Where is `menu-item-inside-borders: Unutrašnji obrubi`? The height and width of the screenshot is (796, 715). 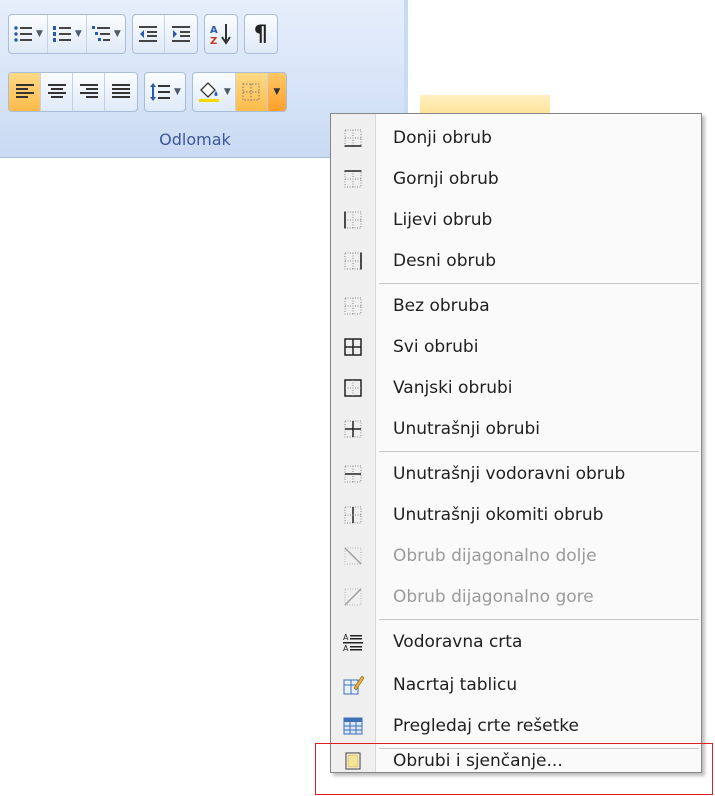 menu-item-inside-borders: Unutrašnji obrubi is located at coordinates (516, 429).